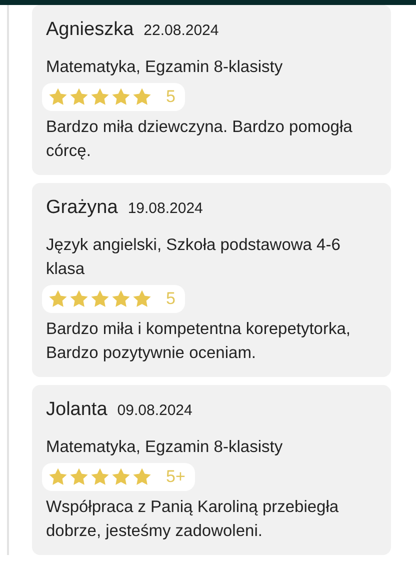 The width and height of the screenshot is (416, 586). I want to click on review-date: 09.08.2024, so click(154, 410).